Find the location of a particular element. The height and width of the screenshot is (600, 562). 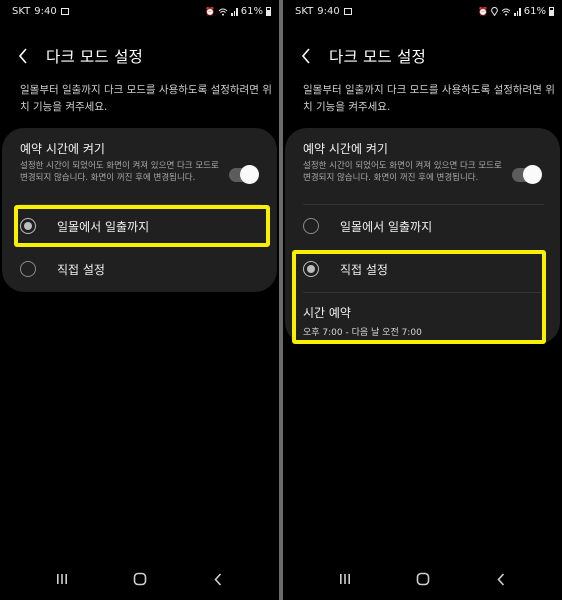

option-label: 직접 설정 is located at coordinates (81, 269).